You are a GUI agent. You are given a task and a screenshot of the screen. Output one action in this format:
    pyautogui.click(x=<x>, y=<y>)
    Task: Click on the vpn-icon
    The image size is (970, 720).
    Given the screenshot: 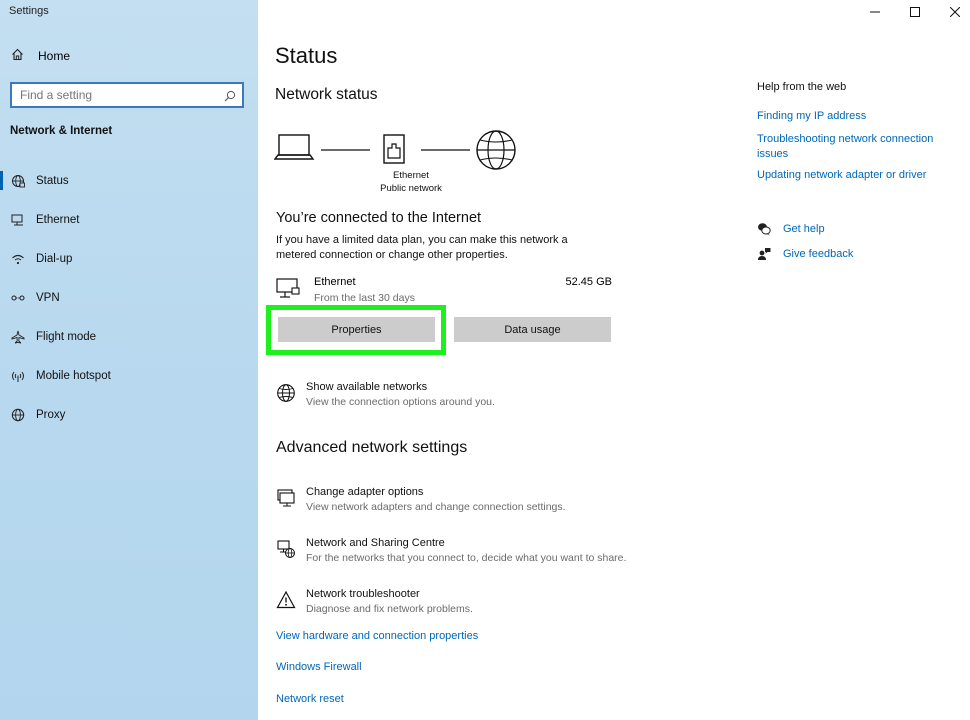 What is the action you would take?
    pyautogui.click(x=18, y=298)
    